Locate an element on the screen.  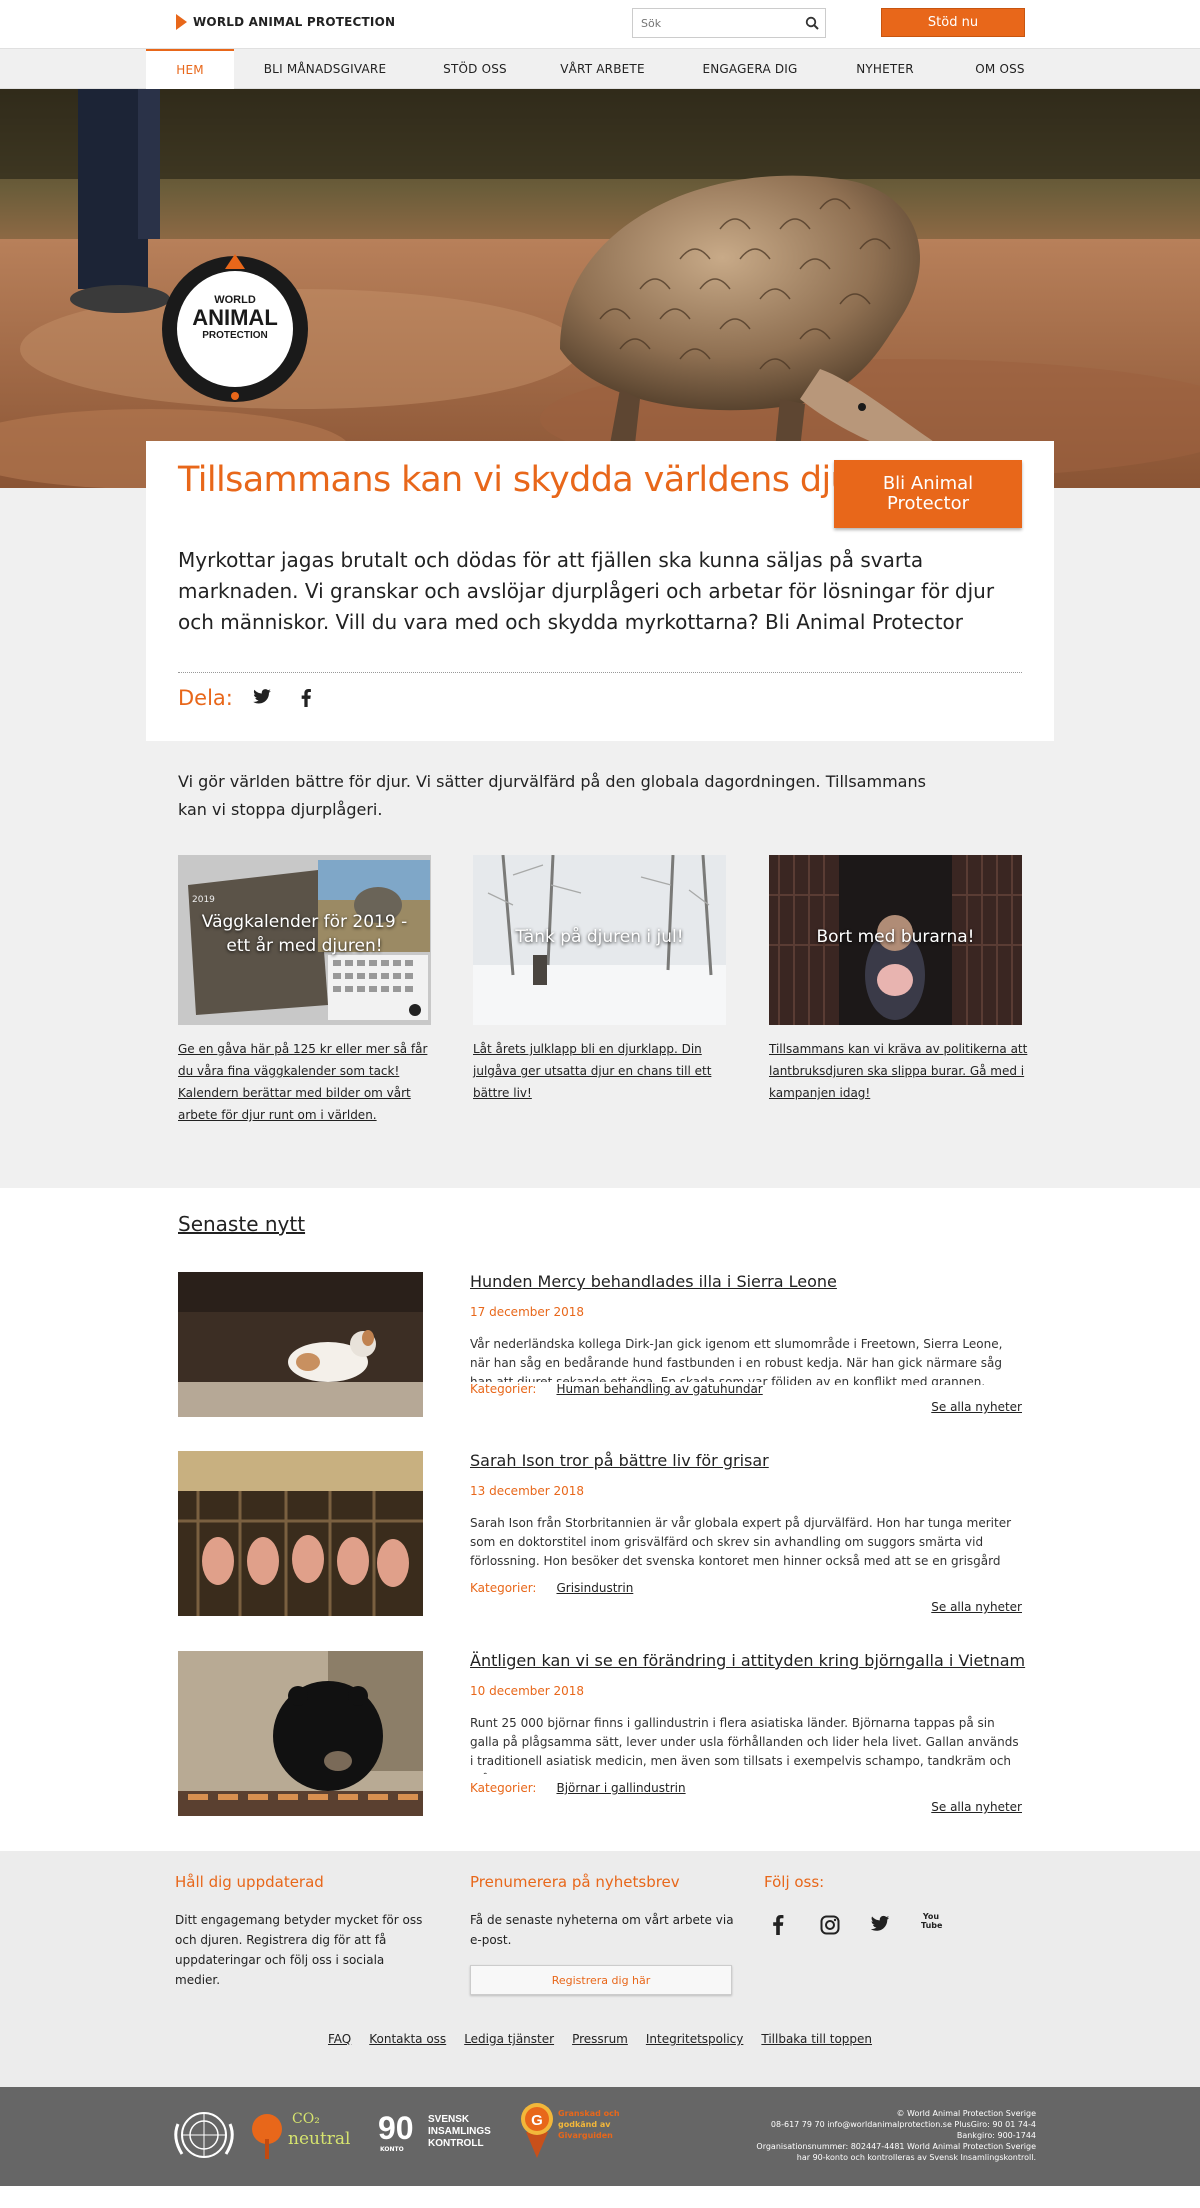
search-icon is located at coordinates (812, 23).